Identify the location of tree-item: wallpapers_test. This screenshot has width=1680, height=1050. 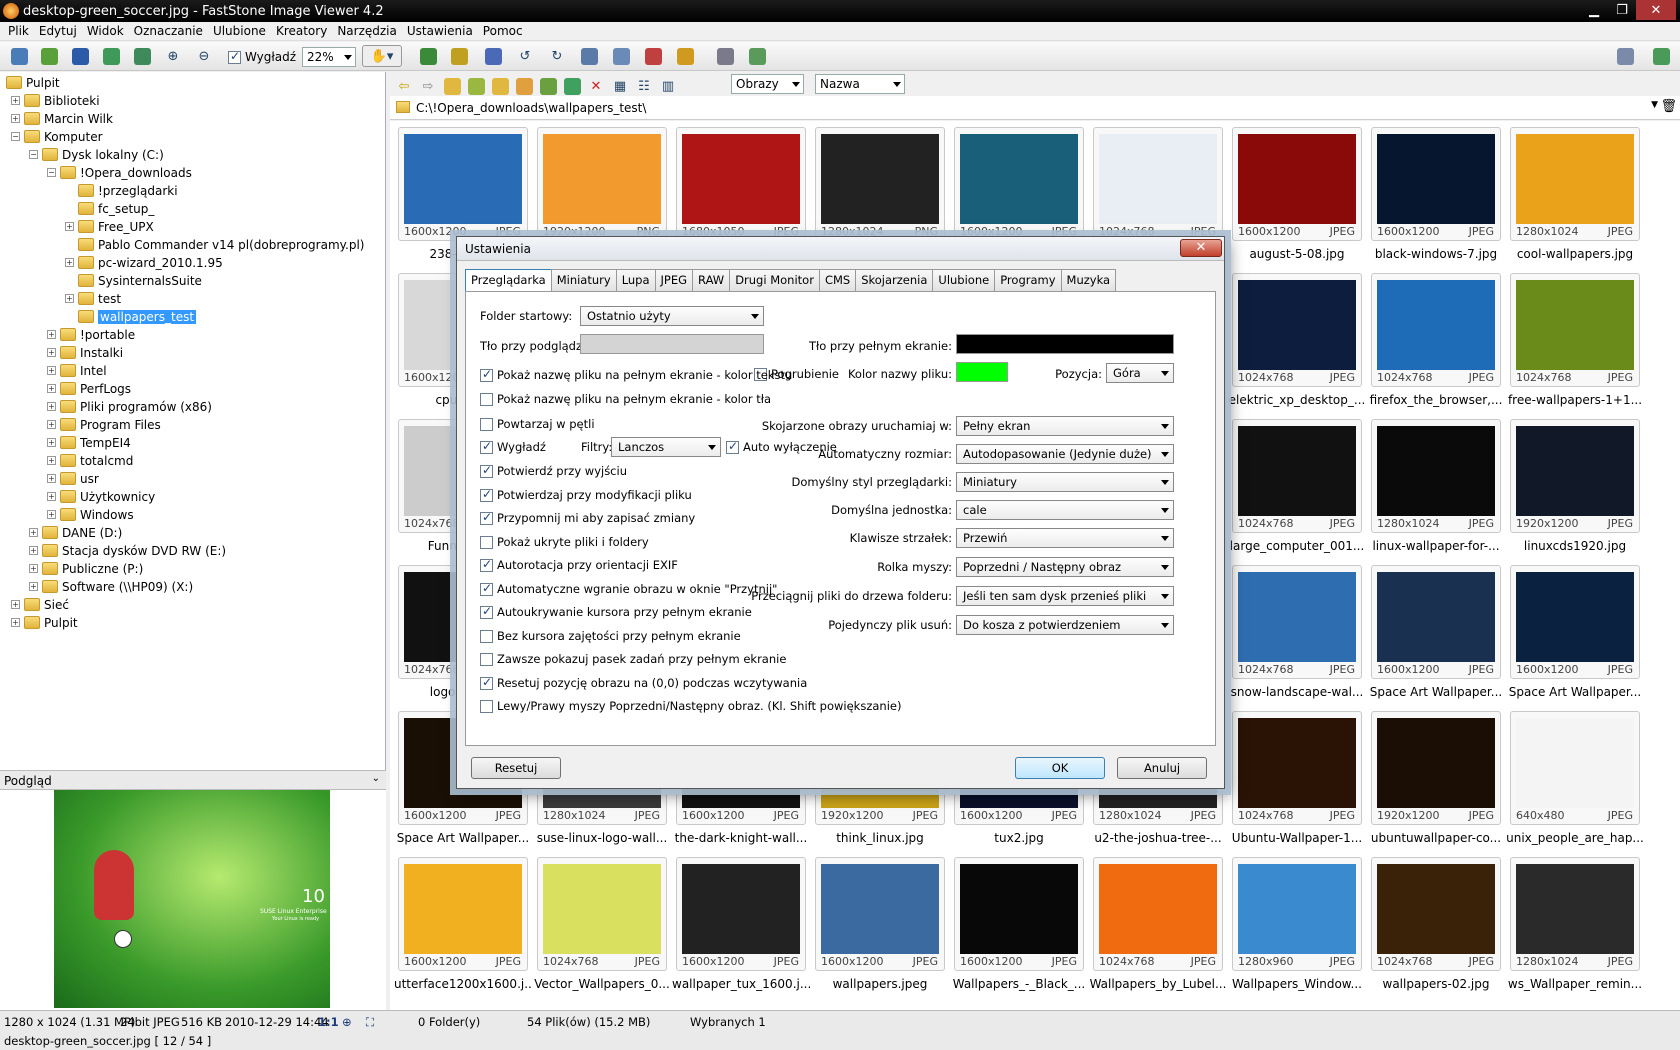
(137, 316).